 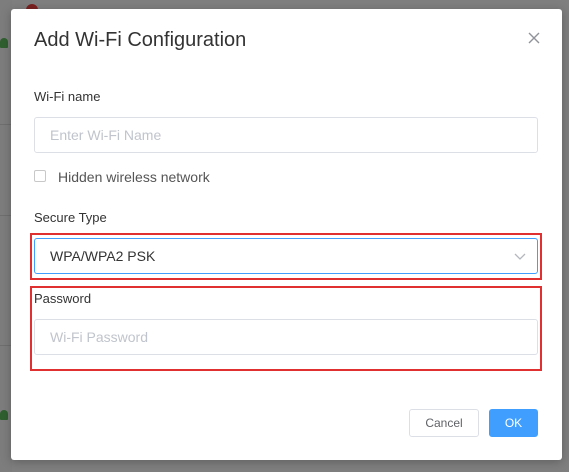 What do you see at coordinates (70, 217) in the screenshot?
I see `secure-type-label: Secure Type` at bounding box center [70, 217].